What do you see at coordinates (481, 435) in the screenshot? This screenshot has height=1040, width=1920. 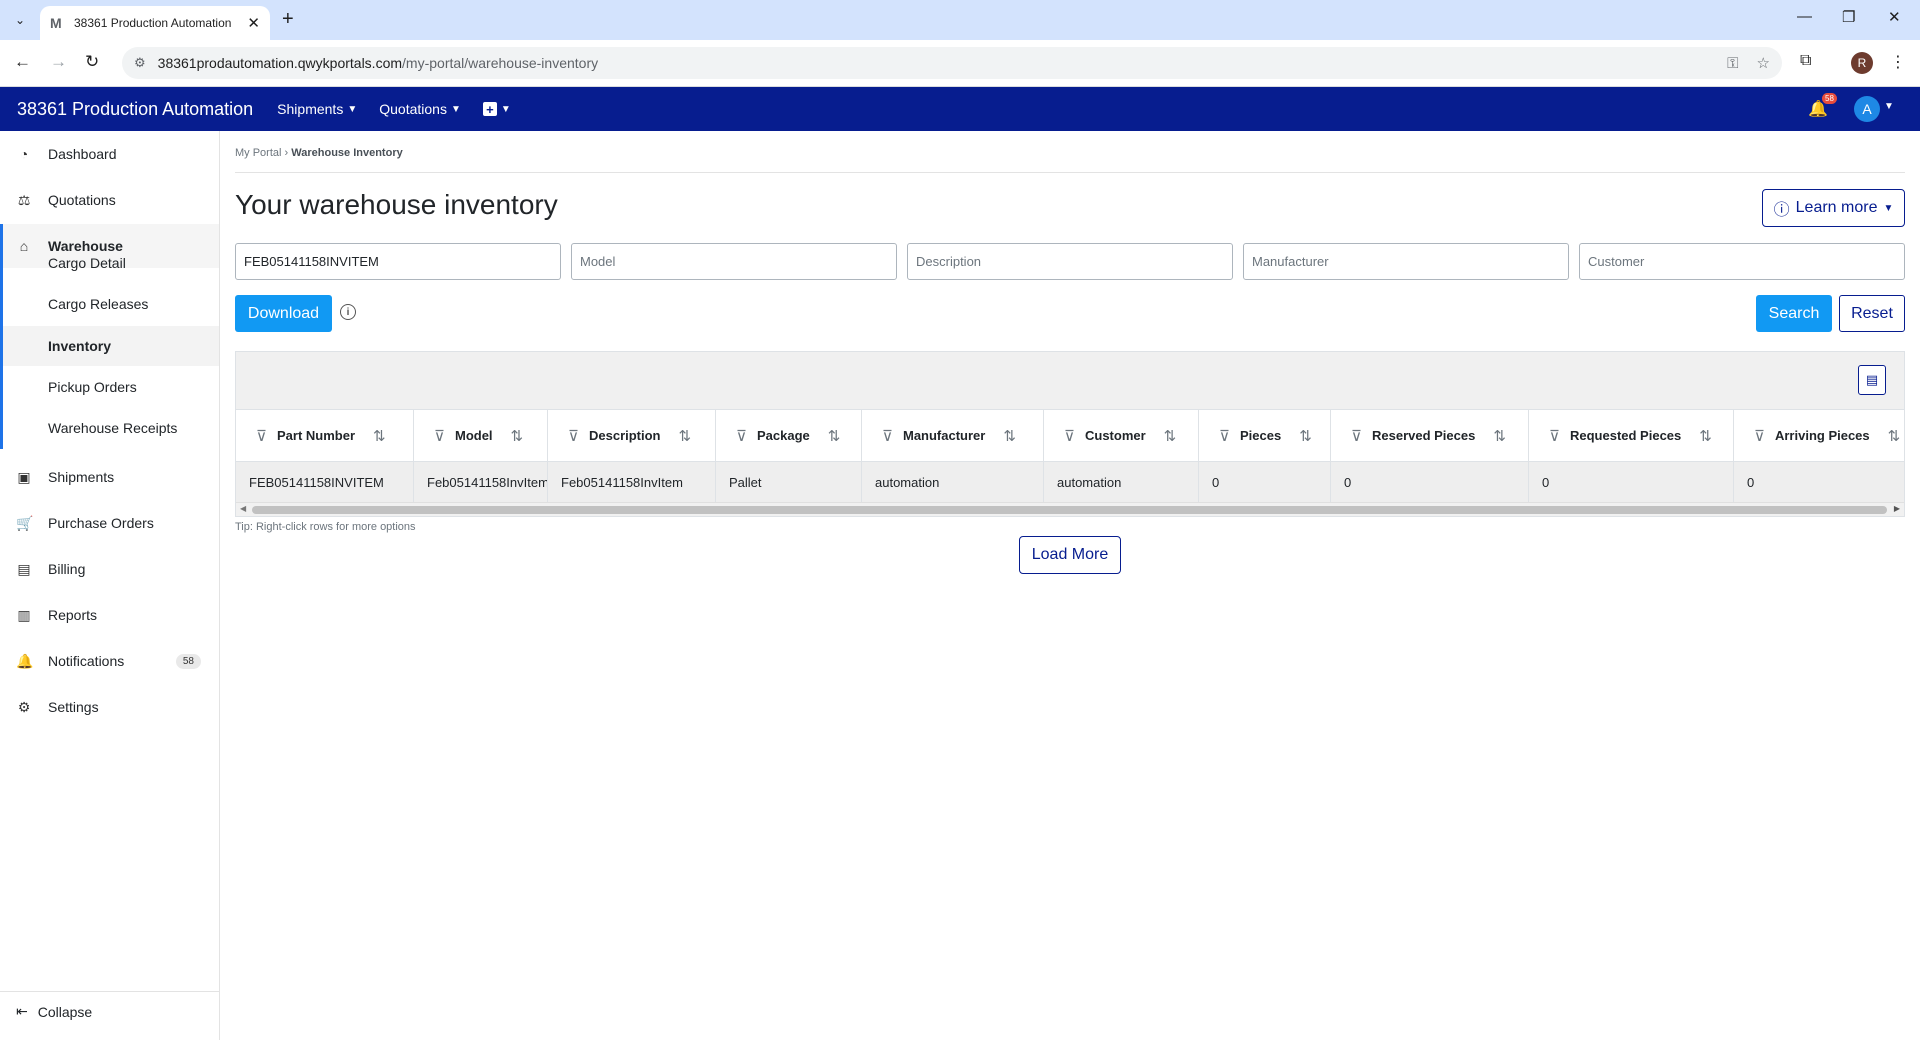 I see `column-header-model: ⊽ Model ⇅` at bounding box center [481, 435].